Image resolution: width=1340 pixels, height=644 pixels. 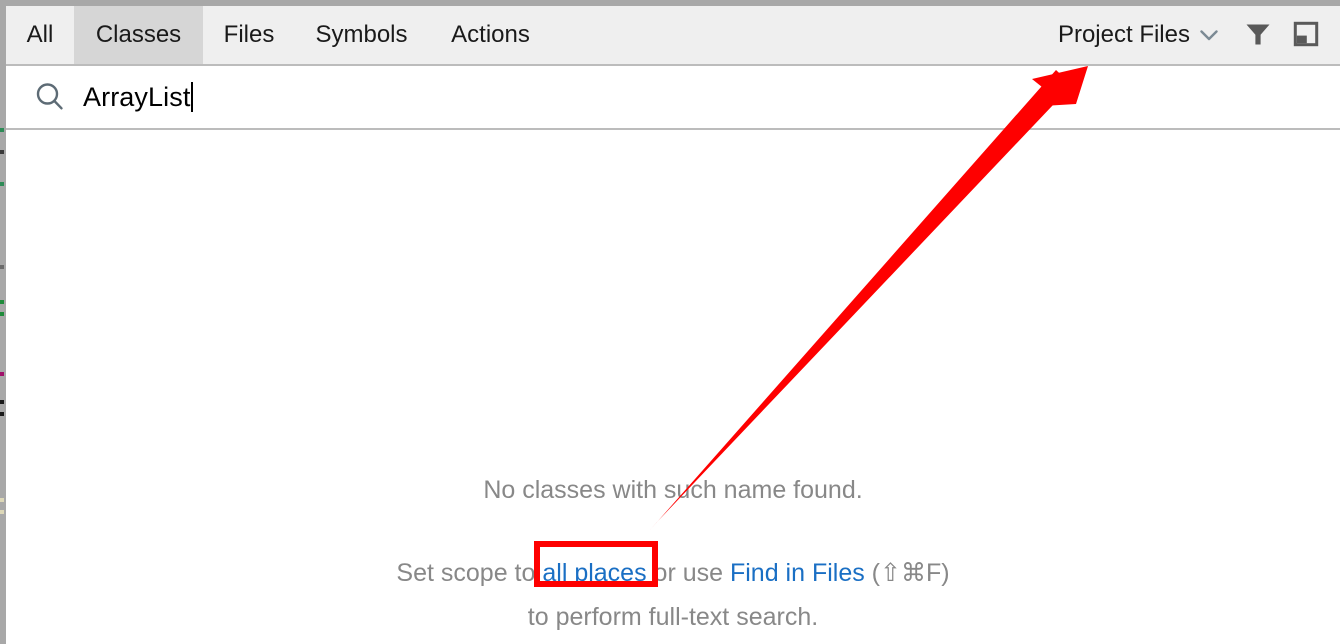 I want to click on search-input-value: ArrayList, so click(x=137, y=96).